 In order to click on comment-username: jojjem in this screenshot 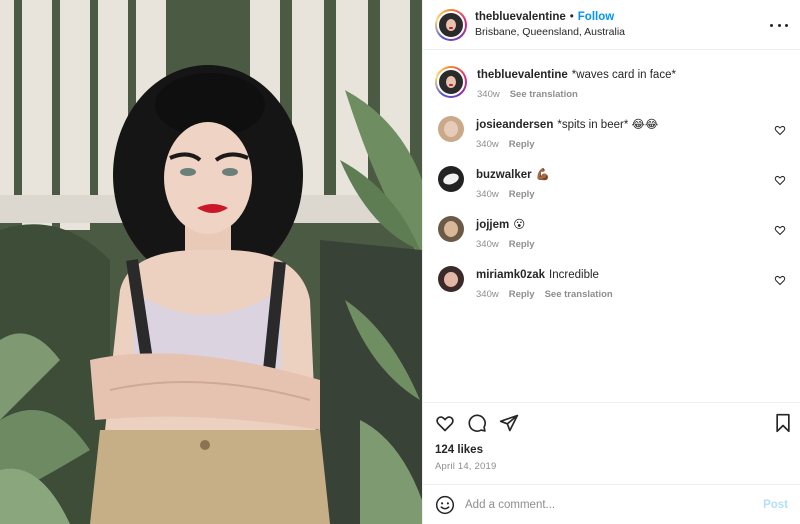, I will do `click(492, 225)`.